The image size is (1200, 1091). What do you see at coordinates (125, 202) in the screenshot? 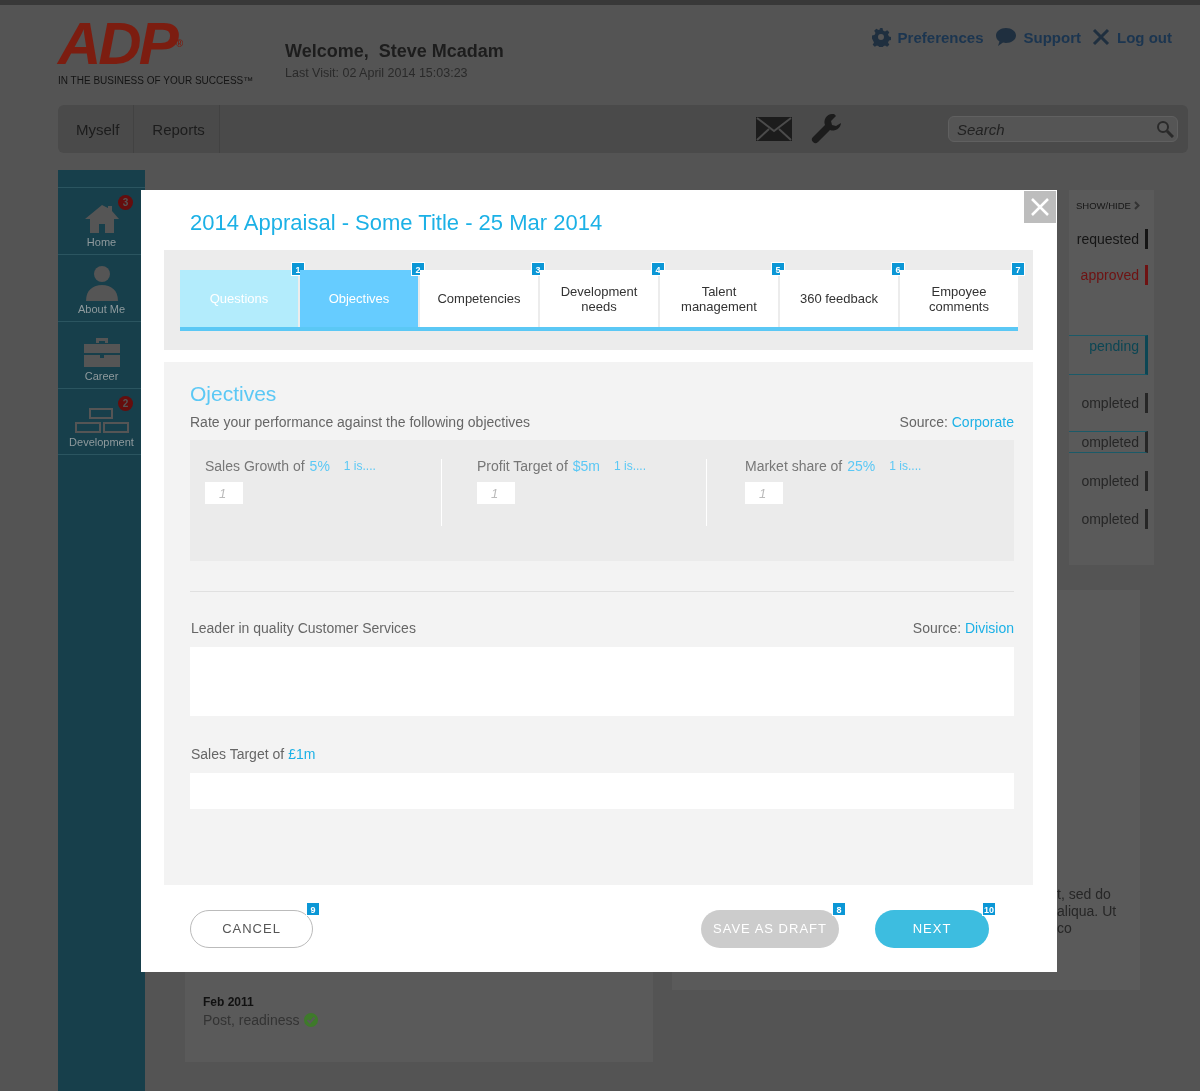
I see `count-badge: 3` at bounding box center [125, 202].